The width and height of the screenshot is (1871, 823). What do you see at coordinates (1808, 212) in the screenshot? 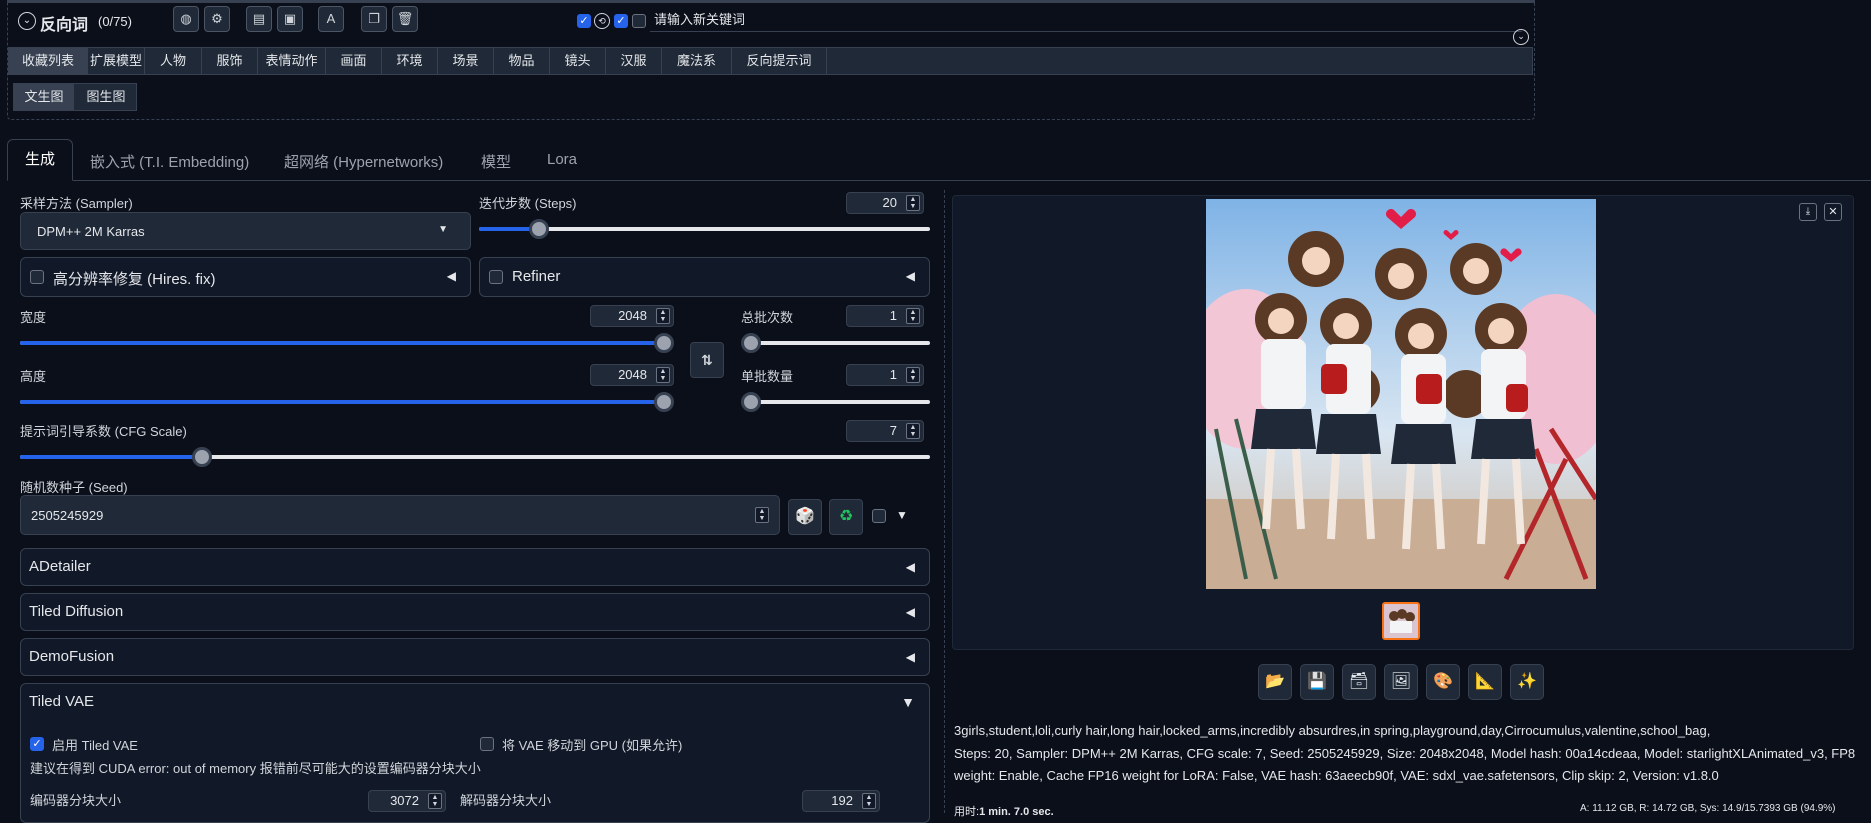
I see `download-icon: ⤓` at bounding box center [1808, 212].